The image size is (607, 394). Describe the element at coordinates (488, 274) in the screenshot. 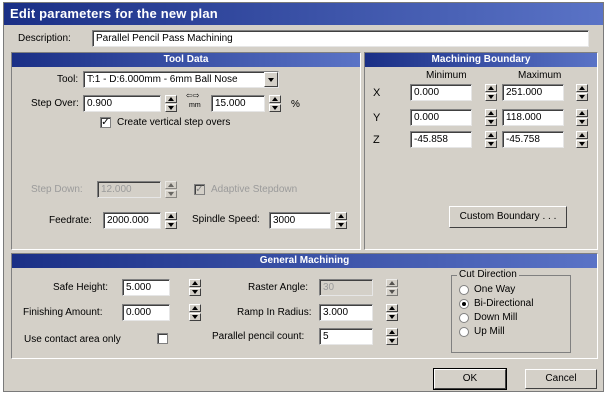

I see `cut-direction-title: Cut Direction` at that location.